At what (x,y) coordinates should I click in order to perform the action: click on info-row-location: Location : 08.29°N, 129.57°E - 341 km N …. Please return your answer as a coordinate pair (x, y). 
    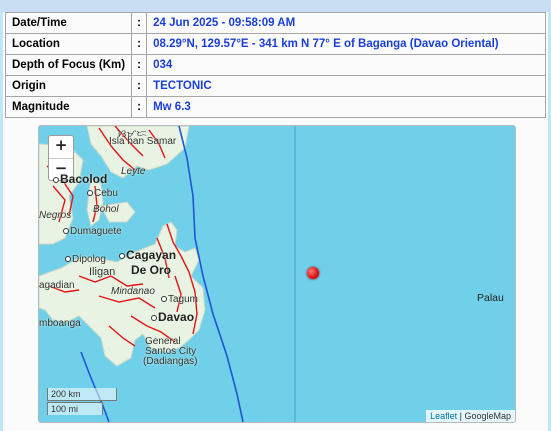
    Looking at the image, I should click on (275, 44).